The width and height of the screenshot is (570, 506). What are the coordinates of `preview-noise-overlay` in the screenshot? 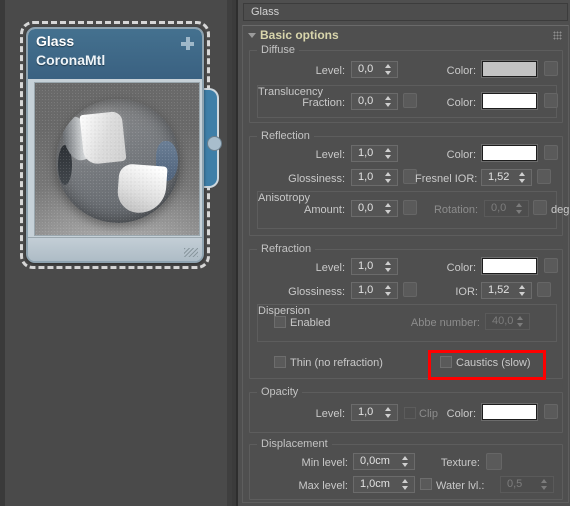 It's located at (117, 159).